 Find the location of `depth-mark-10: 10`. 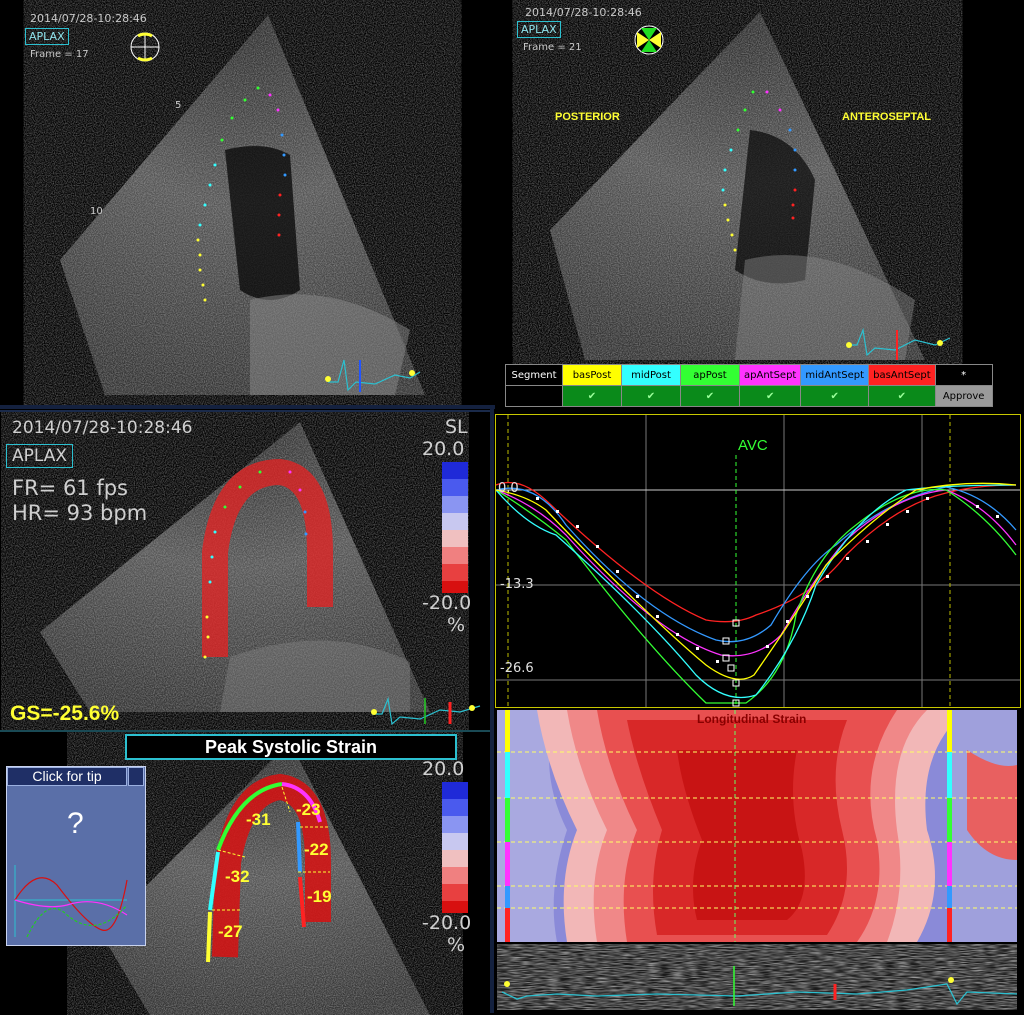

depth-mark-10: 10 is located at coordinates (96, 211).